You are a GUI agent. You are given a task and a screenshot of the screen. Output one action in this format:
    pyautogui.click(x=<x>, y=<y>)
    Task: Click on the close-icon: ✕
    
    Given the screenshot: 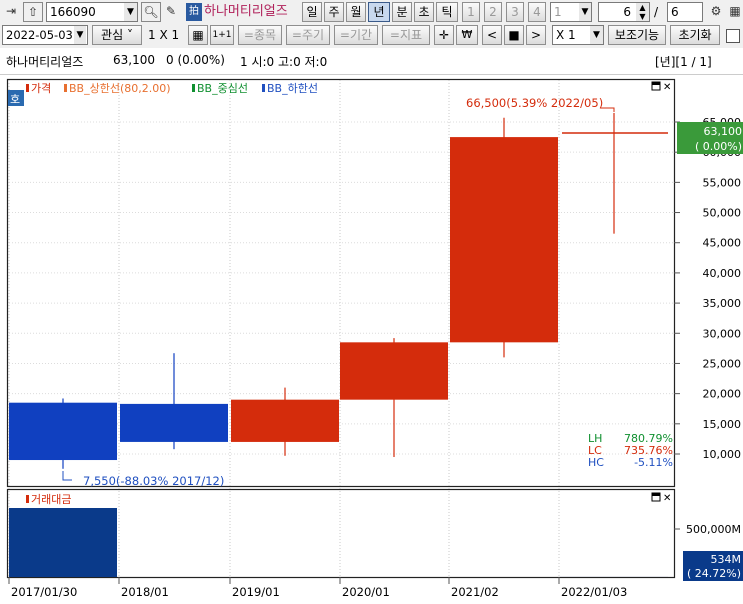 What is the action you would take?
    pyautogui.click(x=667, y=87)
    